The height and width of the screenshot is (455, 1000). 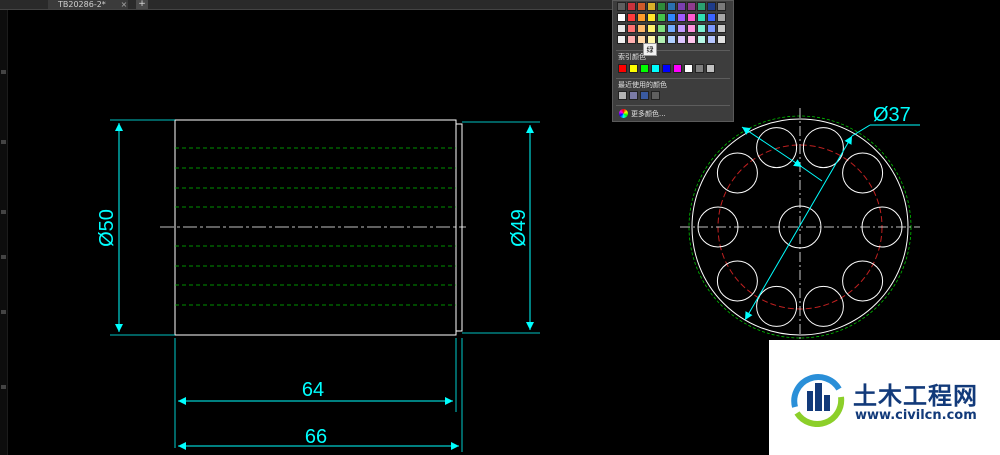 I want to click on watermark-logo: 土木工程网 www.civilcn.com, so click(x=884, y=397).